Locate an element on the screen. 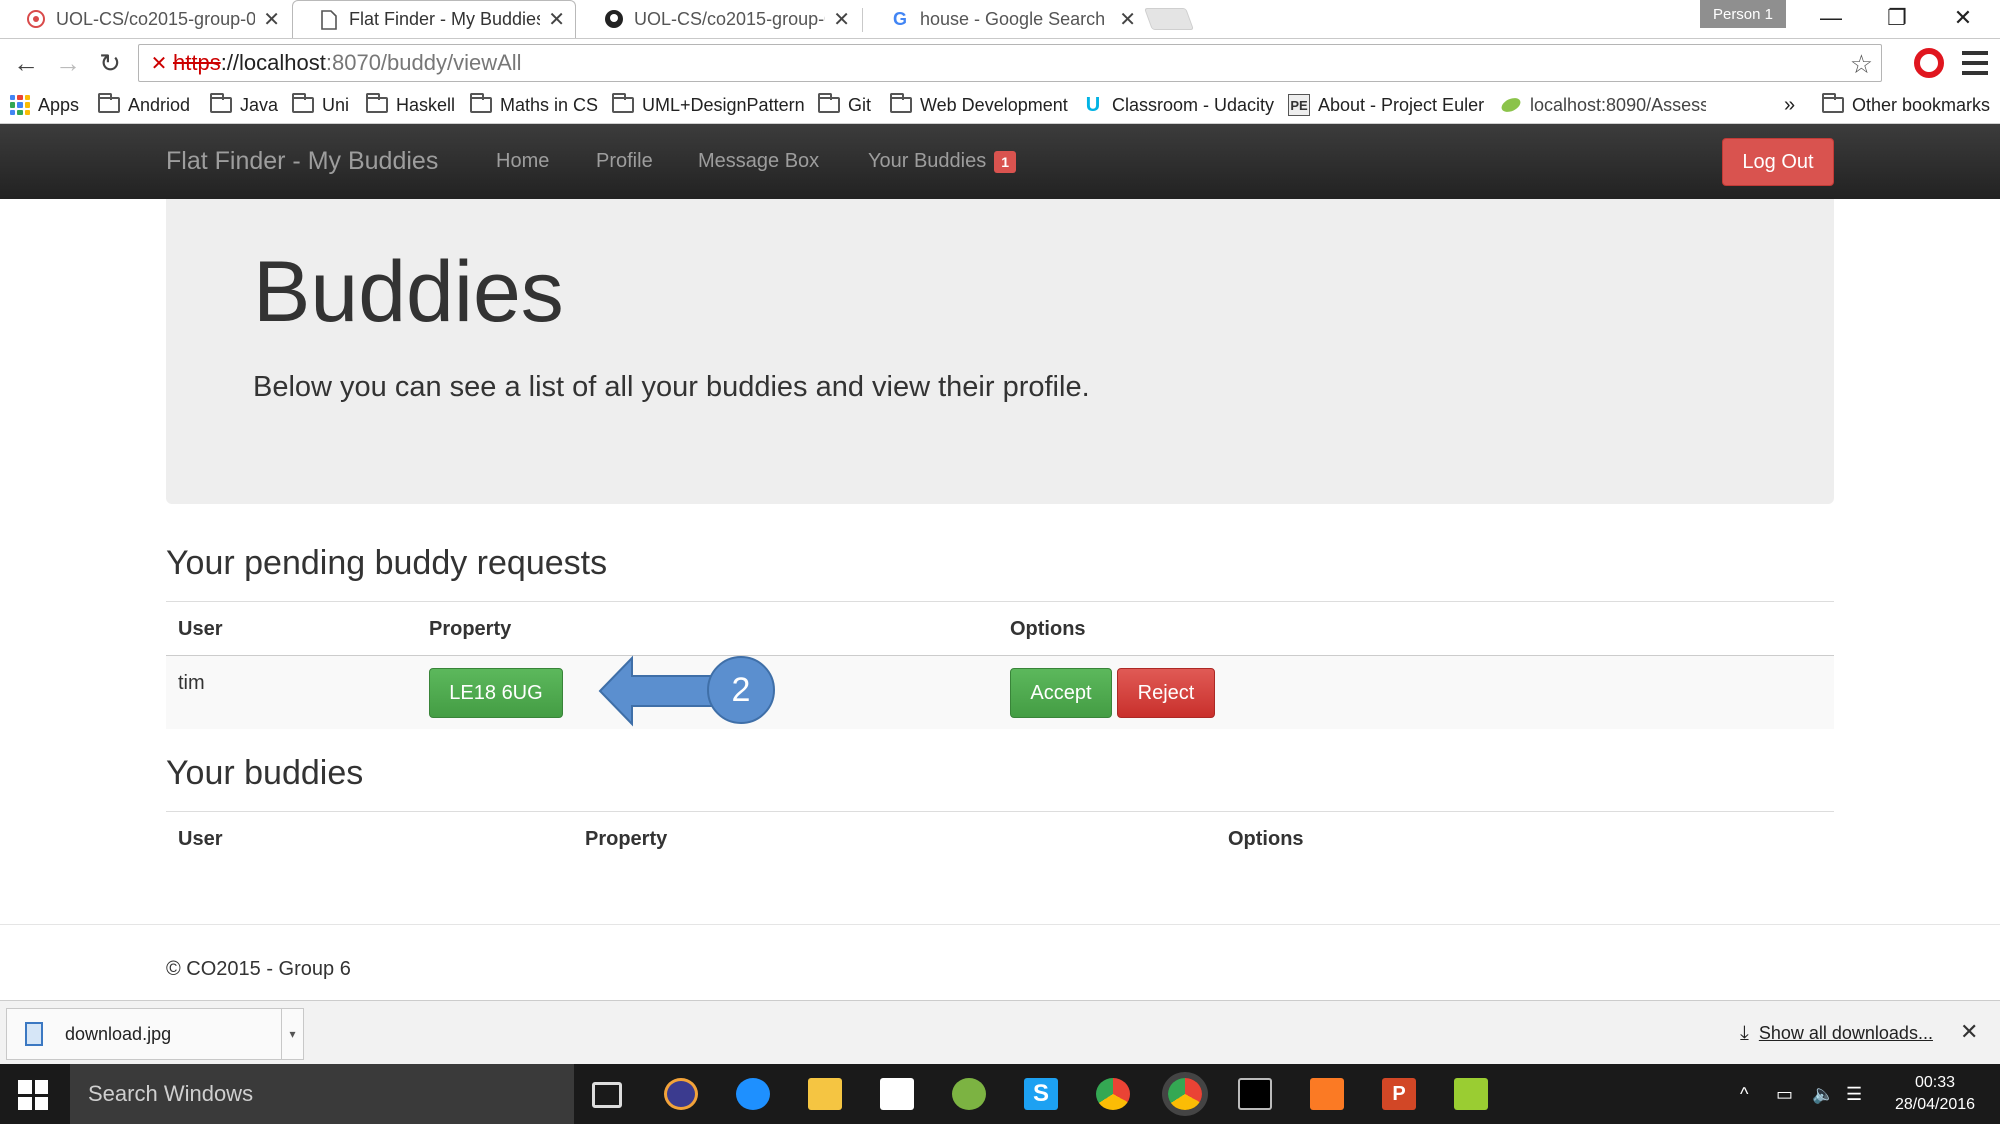 The height and width of the screenshot is (1124, 2000). bookmark-other: Other bookmarks is located at coordinates (1906, 105).